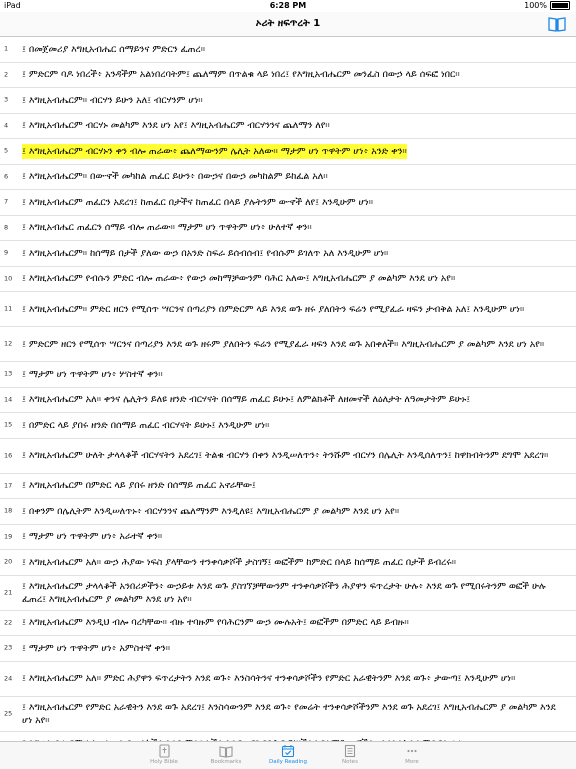 The width and height of the screenshot is (576, 769). What do you see at coordinates (412, 762) in the screenshot?
I see `tab-label: More` at bounding box center [412, 762].